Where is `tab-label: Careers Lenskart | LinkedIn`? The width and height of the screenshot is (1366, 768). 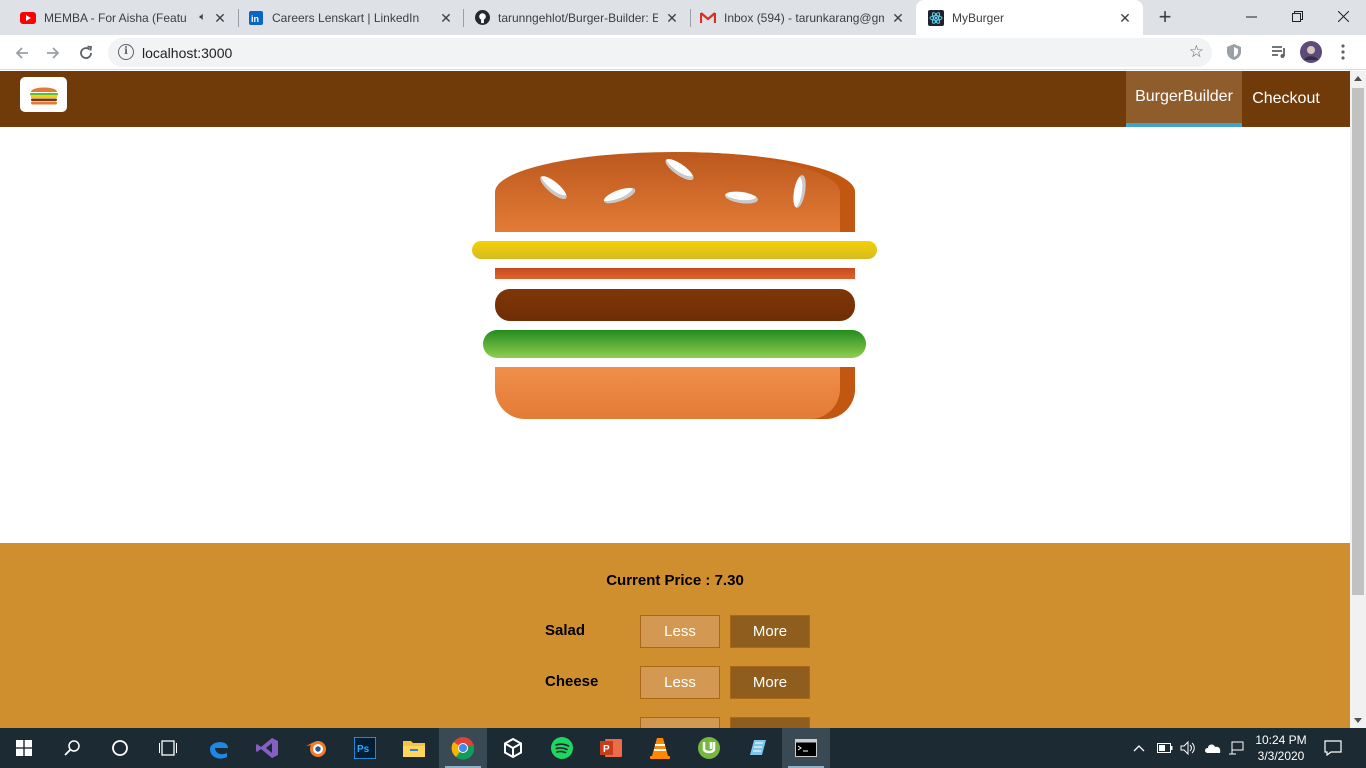 tab-label: Careers Lenskart | LinkedIn is located at coordinates (346, 17).